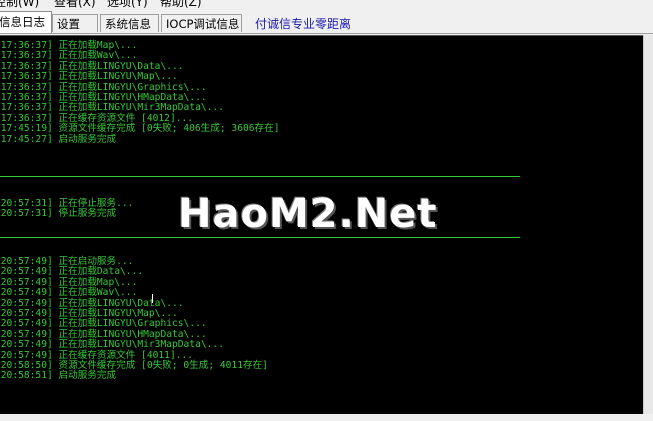 This screenshot has height=421, width=653. Describe the element at coordinates (326, 33) in the screenshot. I see `tab-divider` at that location.